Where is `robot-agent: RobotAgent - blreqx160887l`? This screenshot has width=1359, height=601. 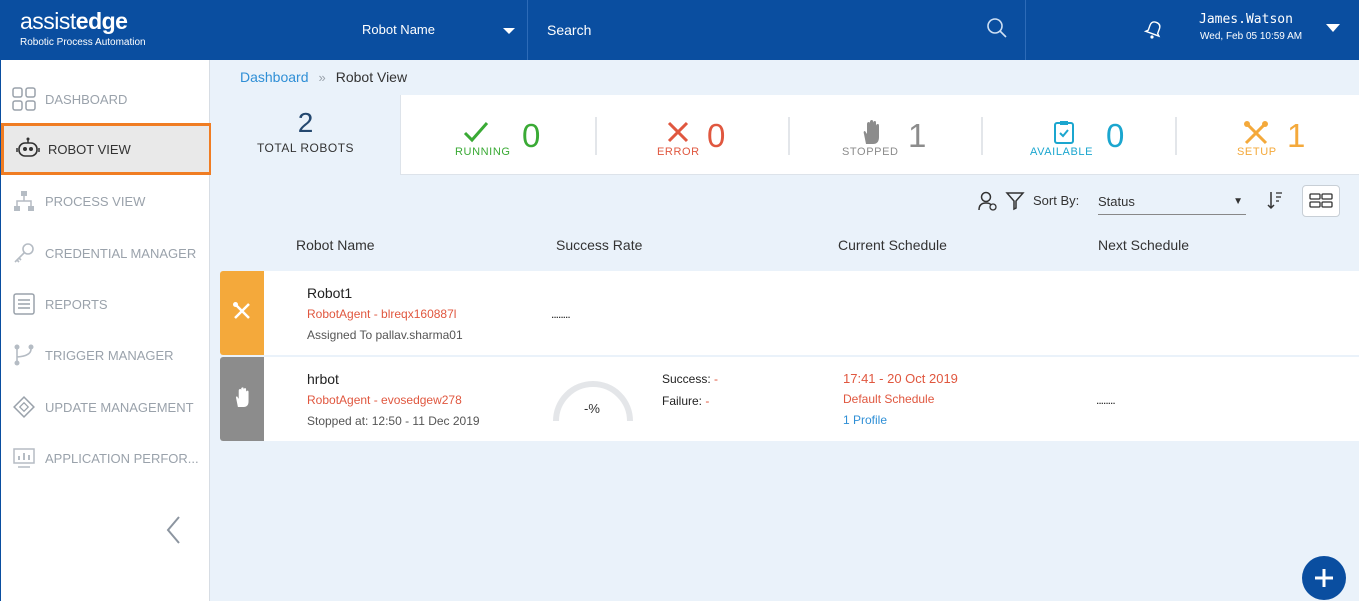 robot-agent: RobotAgent - blreqx160887l is located at coordinates (382, 314).